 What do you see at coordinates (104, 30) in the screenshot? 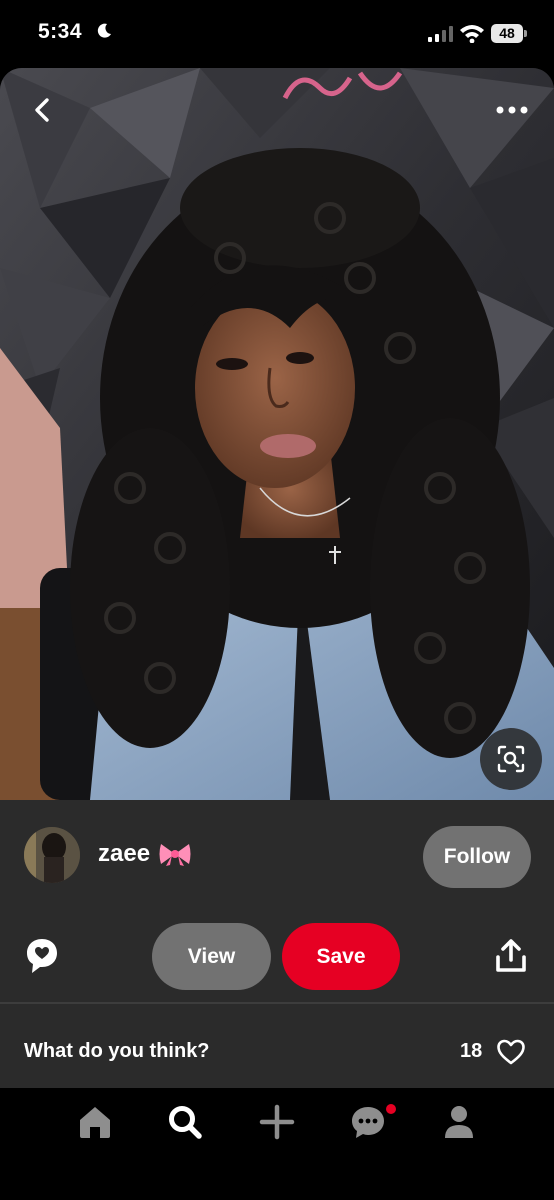
I see `moon-icon` at bounding box center [104, 30].